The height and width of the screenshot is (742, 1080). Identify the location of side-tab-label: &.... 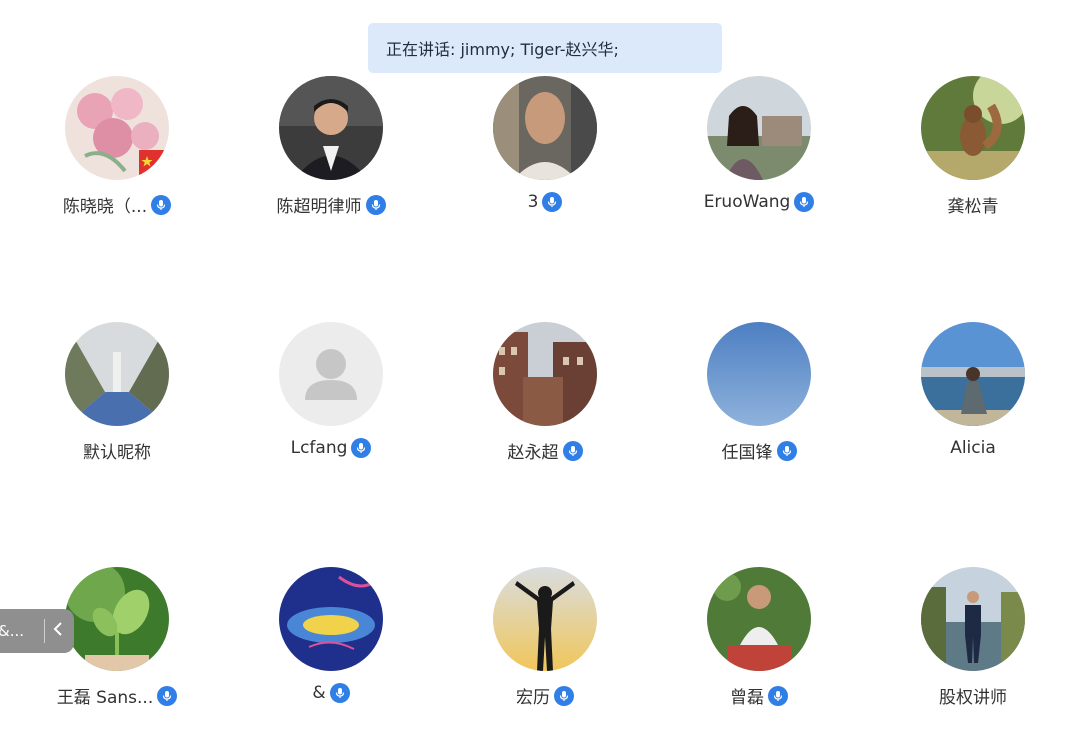
(12, 631).